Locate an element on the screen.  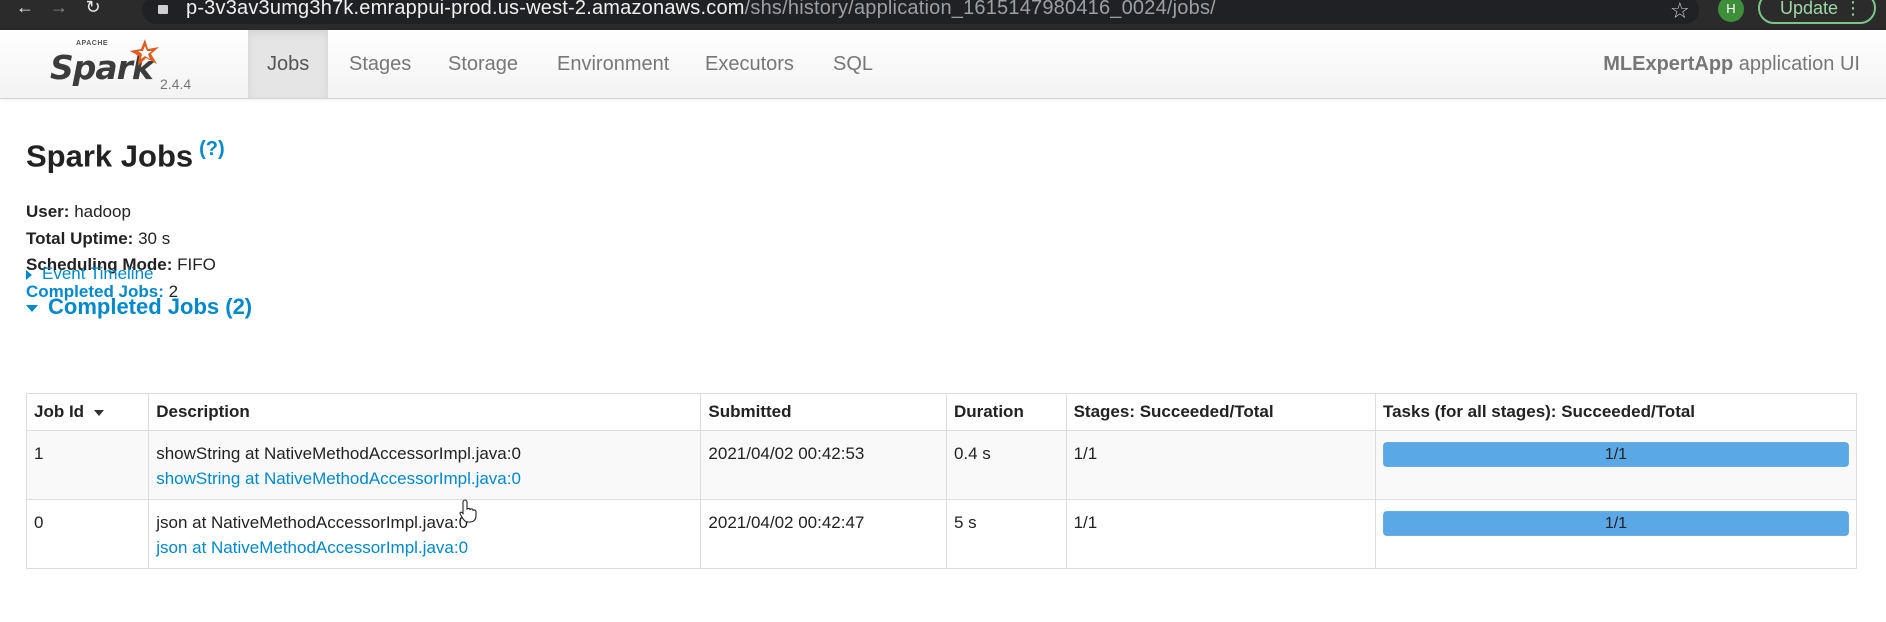
help-link: (?) is located at coordinates (212, 149).